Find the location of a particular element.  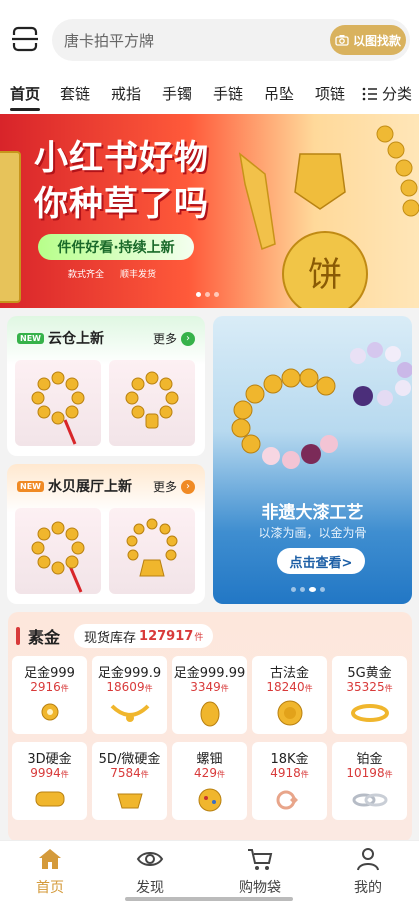

tab-bracelets: 手链 is located at coordinates (228, 93).